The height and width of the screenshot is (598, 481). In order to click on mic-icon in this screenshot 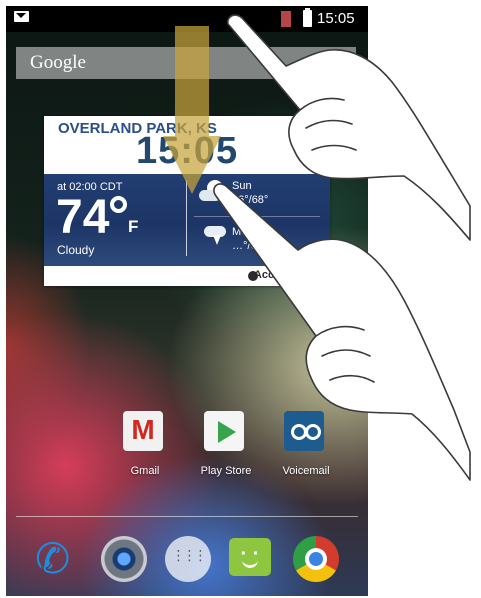, I will do `click(336, 64)`.